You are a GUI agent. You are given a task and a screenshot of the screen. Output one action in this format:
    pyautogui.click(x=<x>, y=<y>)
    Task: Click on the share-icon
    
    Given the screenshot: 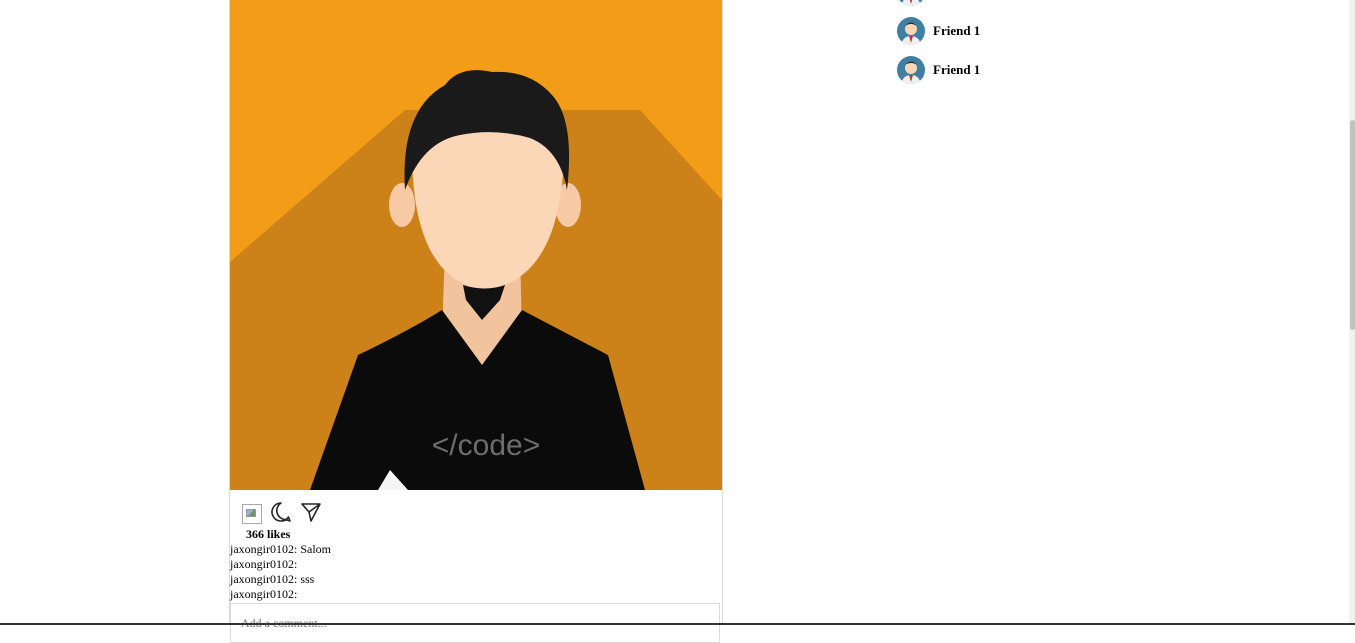 What is the action you would take?
    pyautogui.click(x=311, y=512)
    